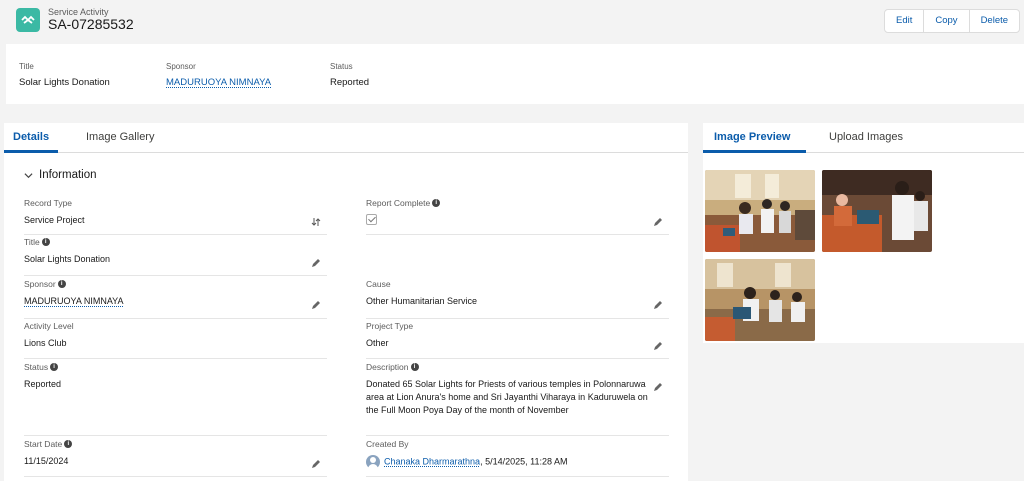  I want to click on field-sponsor: Sponsor i MADURUOYA NIMNAYA, so click(175, 299).